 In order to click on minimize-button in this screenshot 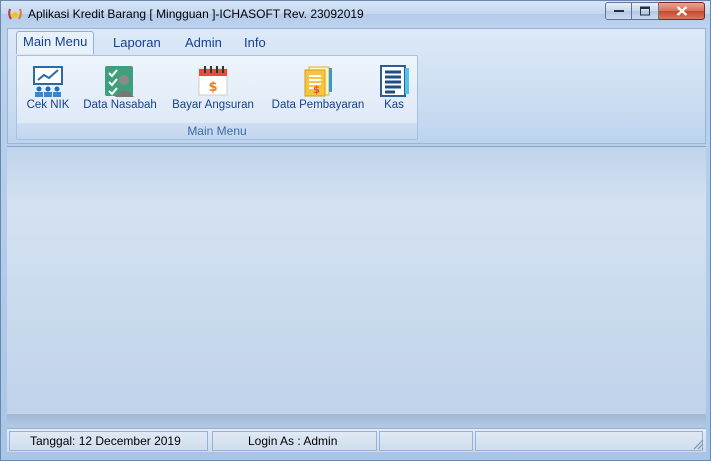, I will do `click(618, 11)`.